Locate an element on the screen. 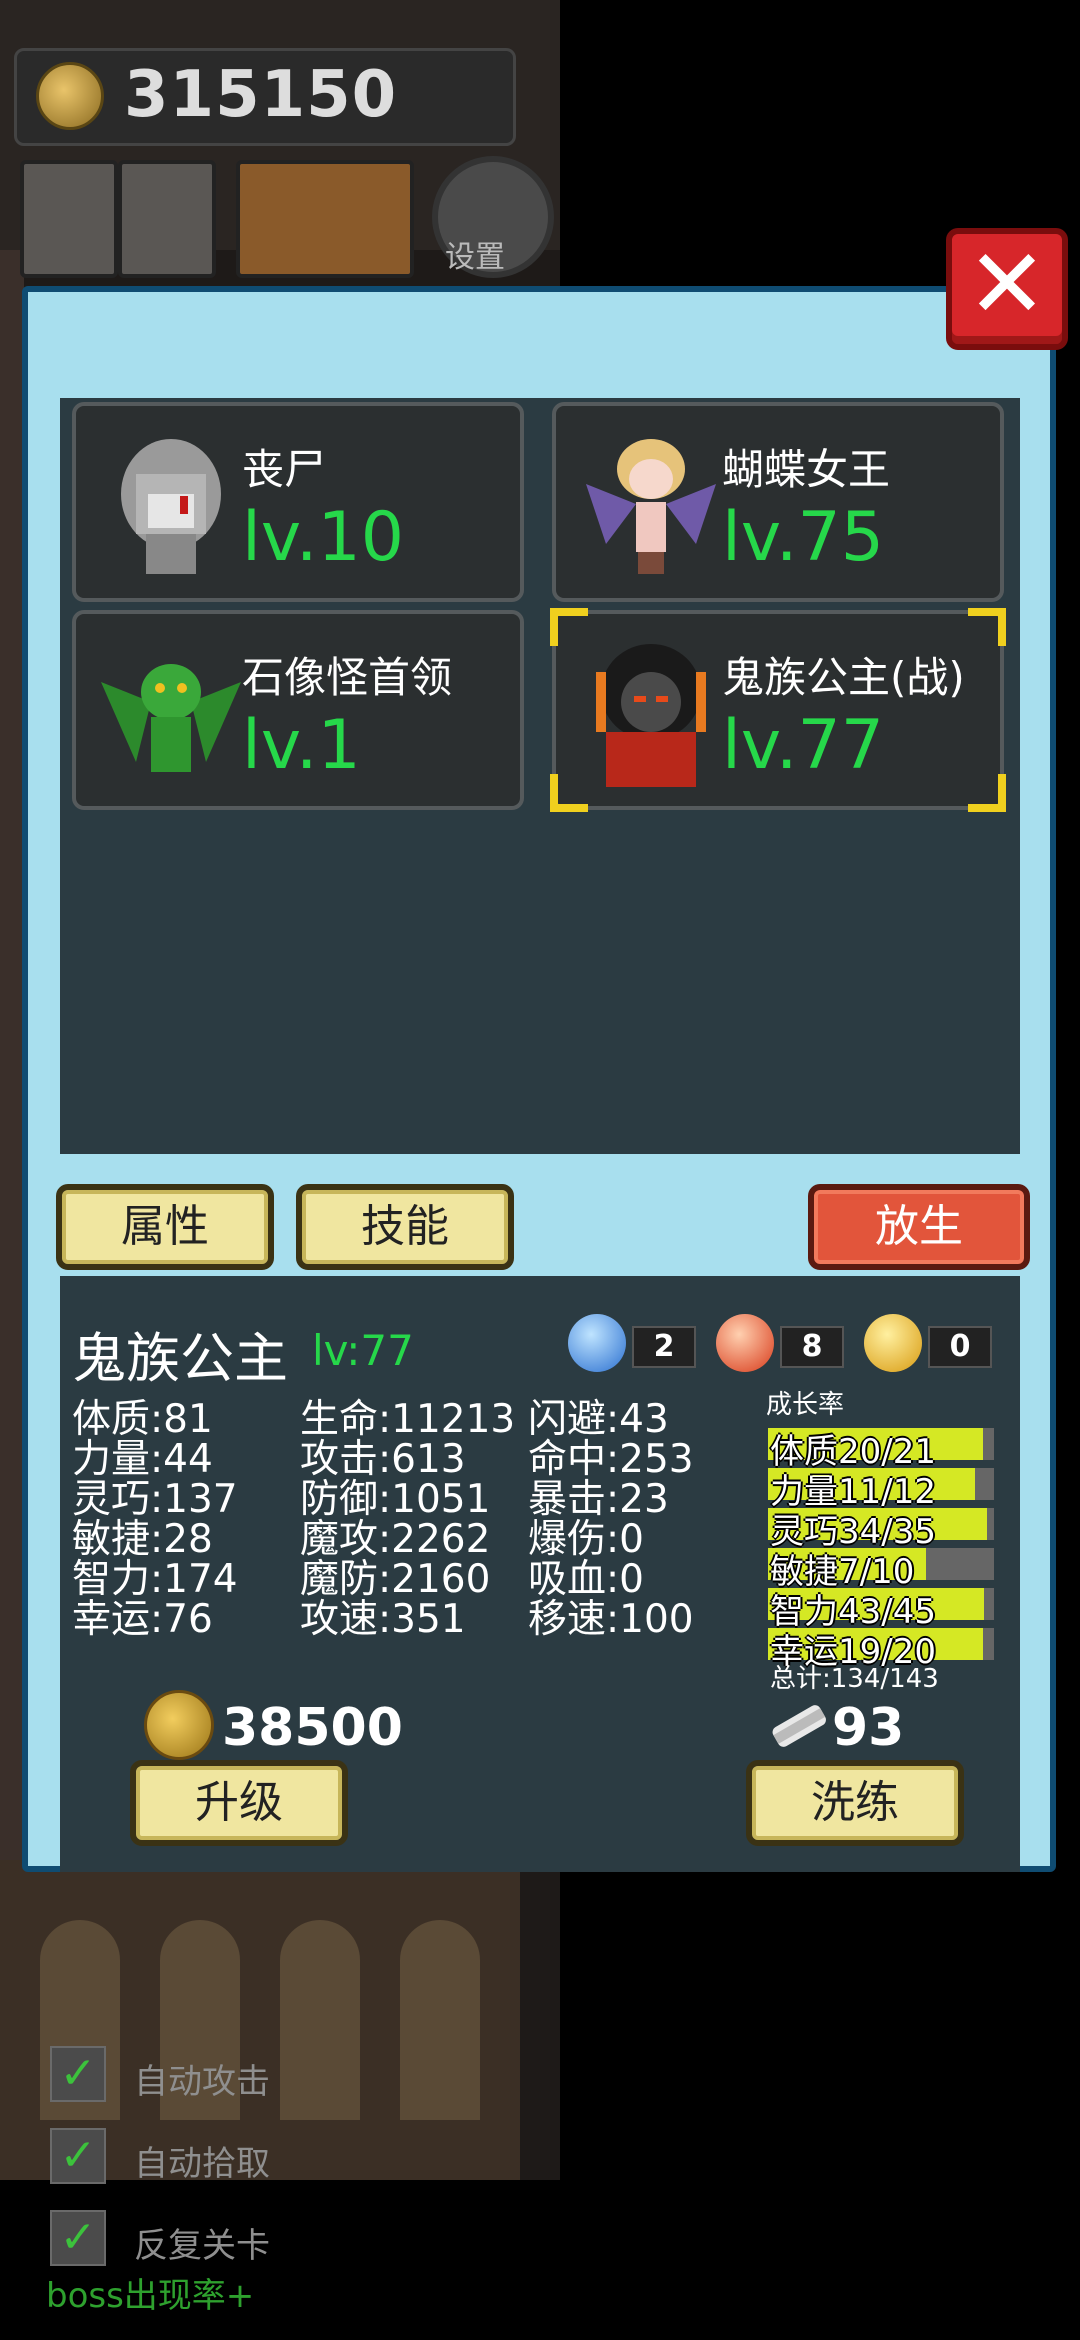 This screenshot has height=2340, width=1080. lightning-orb-icon is located at coordinates (893, 1343).